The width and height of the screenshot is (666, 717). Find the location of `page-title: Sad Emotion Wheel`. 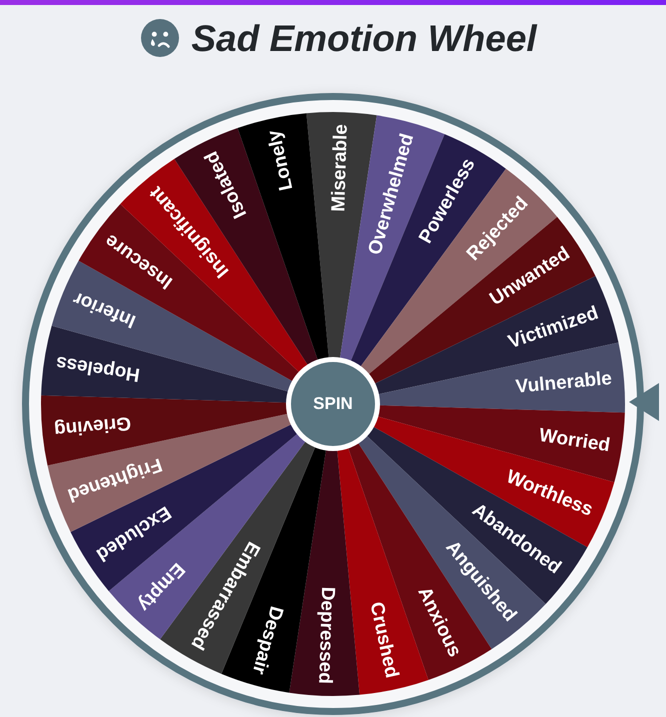

page-title: Sad Emotion Wheel is located at coordinates (364, 38).